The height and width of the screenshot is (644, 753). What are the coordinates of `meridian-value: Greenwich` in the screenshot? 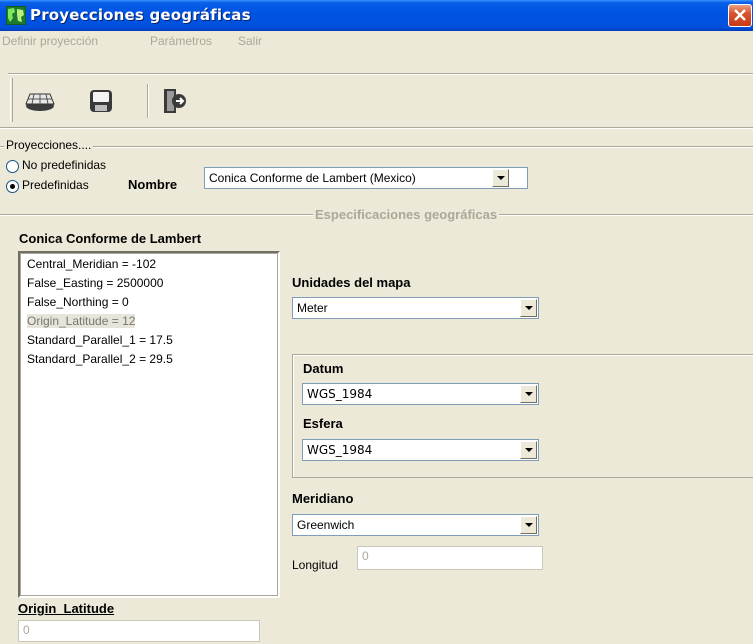 It's located at (326, 525).